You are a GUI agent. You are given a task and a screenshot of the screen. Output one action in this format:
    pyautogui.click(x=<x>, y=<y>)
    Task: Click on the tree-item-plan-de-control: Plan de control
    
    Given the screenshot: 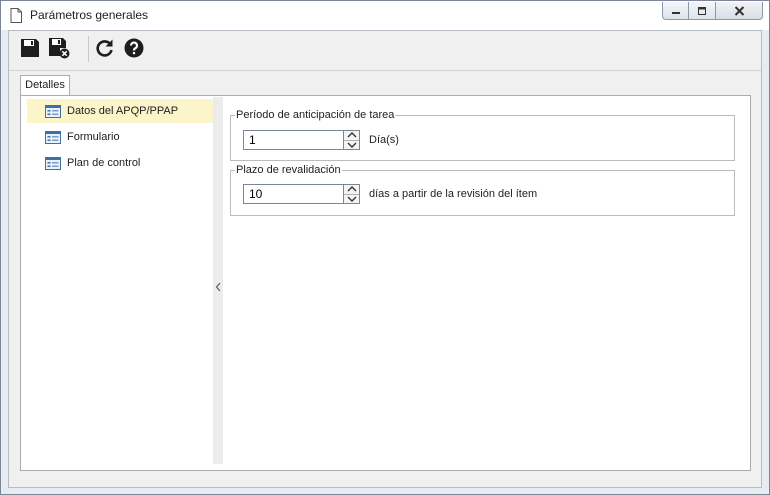 What is the action you would take?
    pyautogui.click(x=120, y=163)
    